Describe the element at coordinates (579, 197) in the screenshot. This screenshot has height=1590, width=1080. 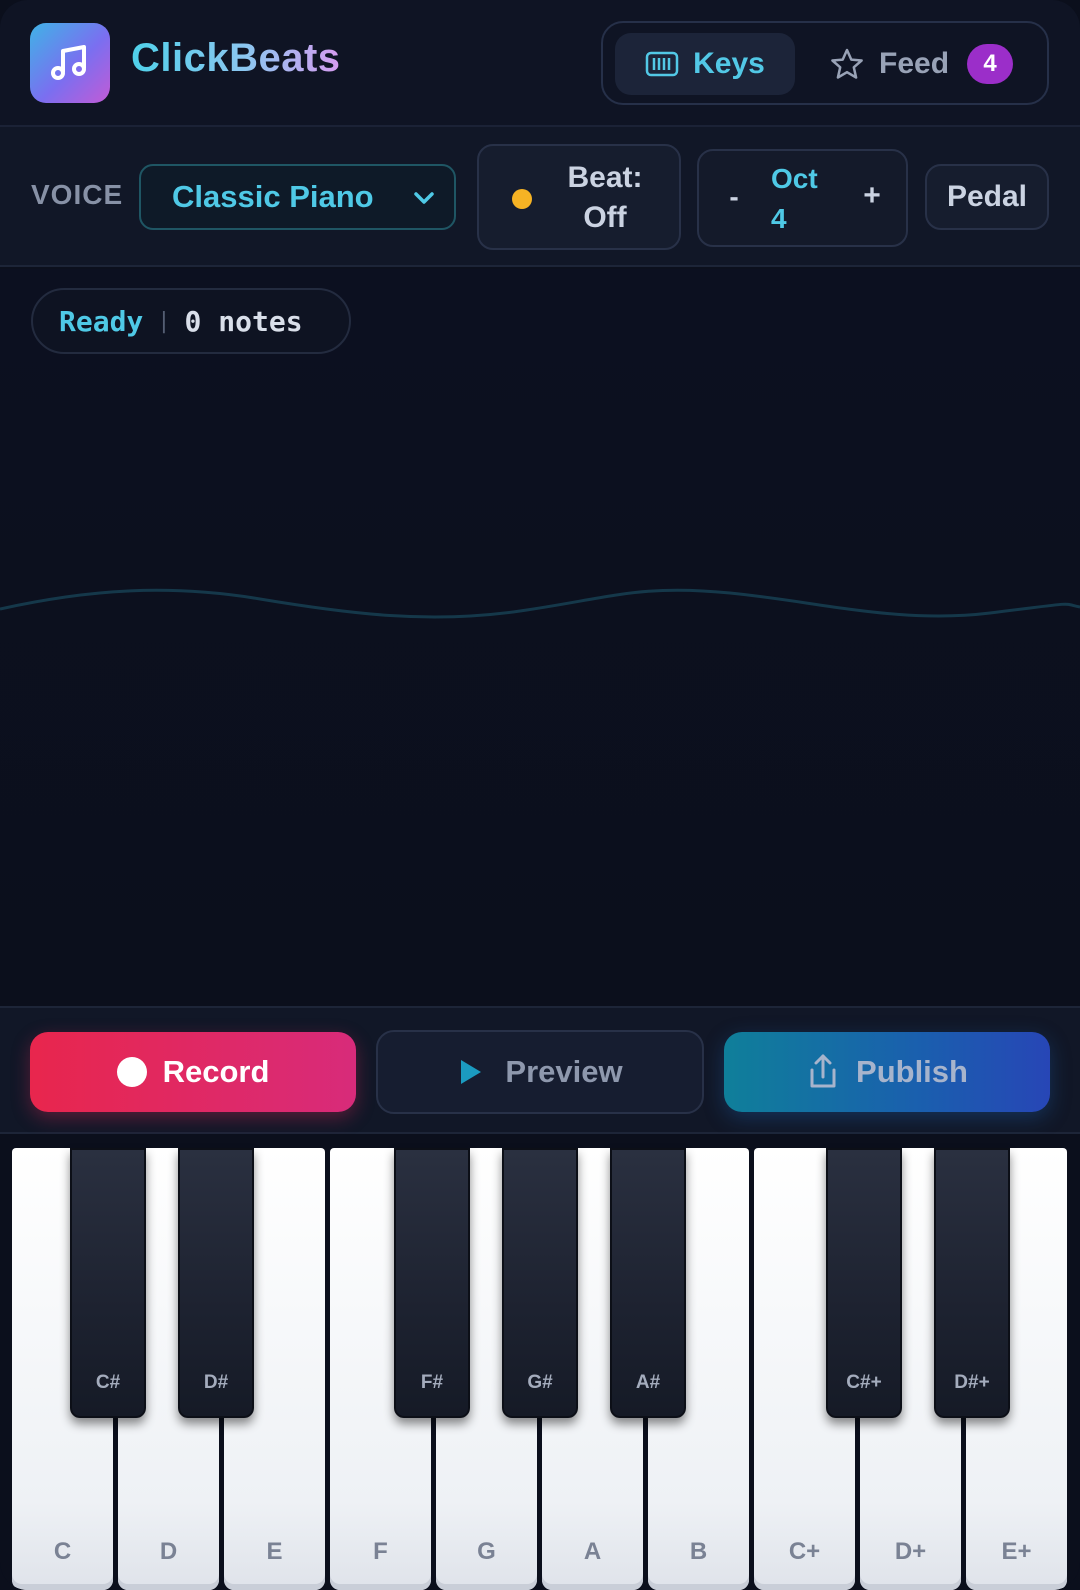
I see `beat-toggle-button: Beat: Off` at that location.